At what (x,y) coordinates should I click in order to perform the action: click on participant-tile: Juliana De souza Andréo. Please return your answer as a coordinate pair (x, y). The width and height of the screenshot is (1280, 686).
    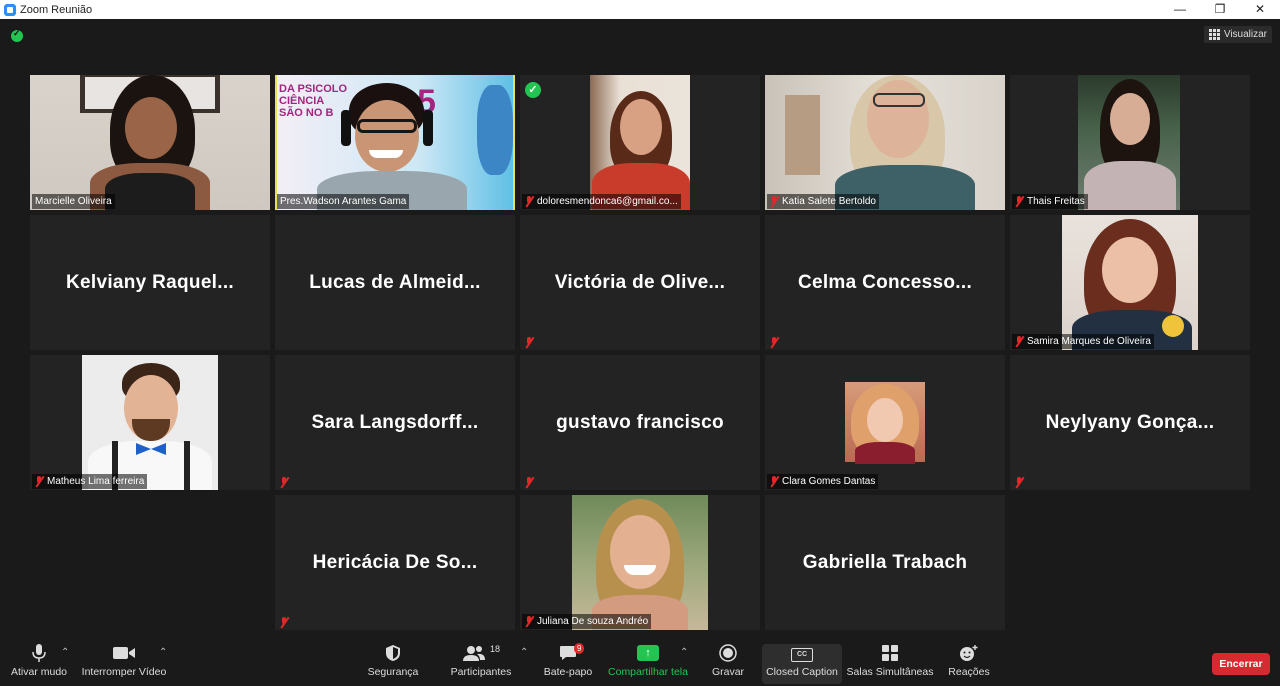
    Looking at the image, I should click on (640, 562).